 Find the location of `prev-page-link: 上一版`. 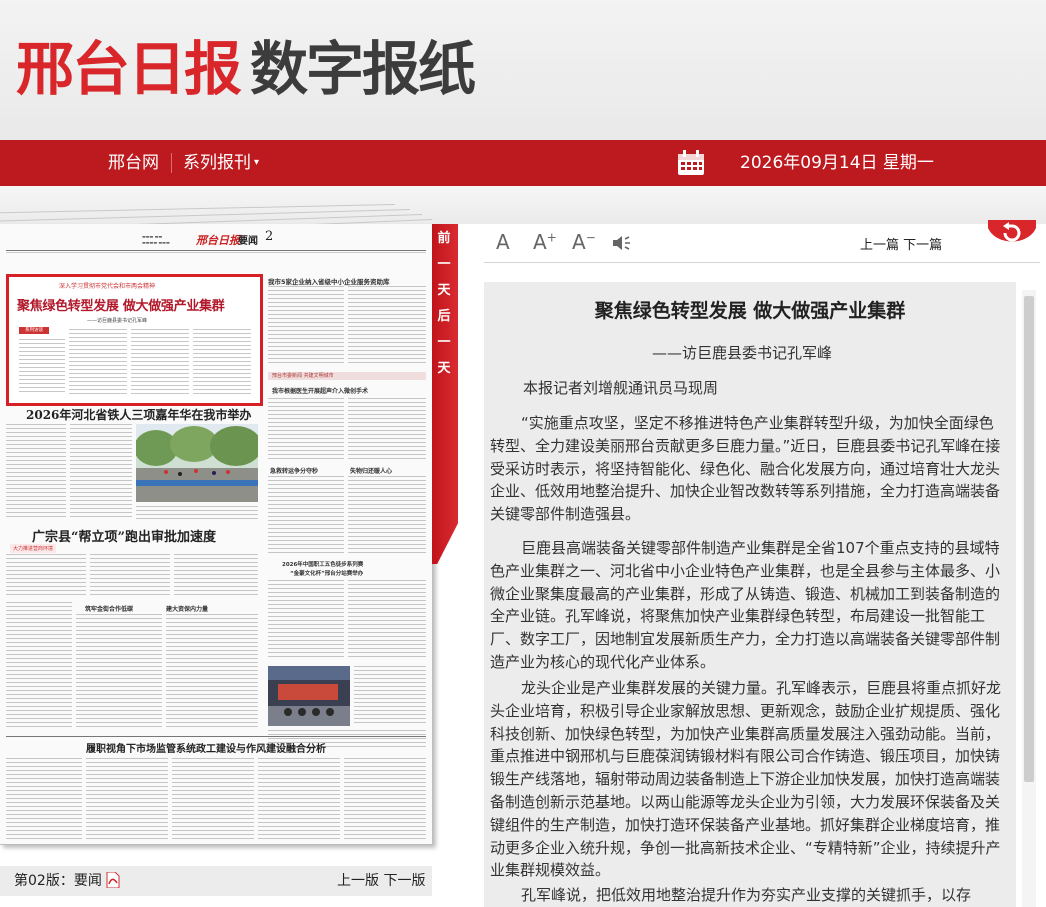

prev-page-link: 上一版 is located at coordinates (358, 881).